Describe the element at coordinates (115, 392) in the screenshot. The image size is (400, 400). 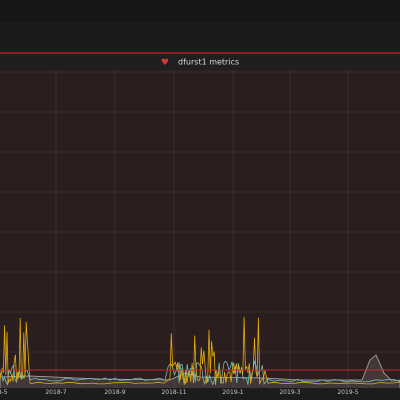
I see `x-tick-label: 2018-9` at that location.